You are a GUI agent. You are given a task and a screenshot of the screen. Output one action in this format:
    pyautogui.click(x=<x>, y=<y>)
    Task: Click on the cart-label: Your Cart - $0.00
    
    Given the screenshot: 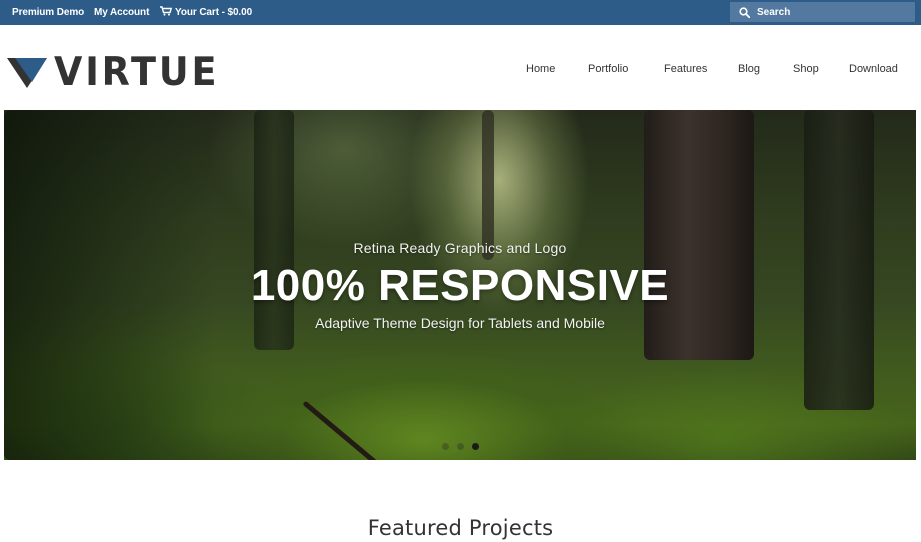 What is the action you would take?
    pyautogui.click(x=214, y=12)
    